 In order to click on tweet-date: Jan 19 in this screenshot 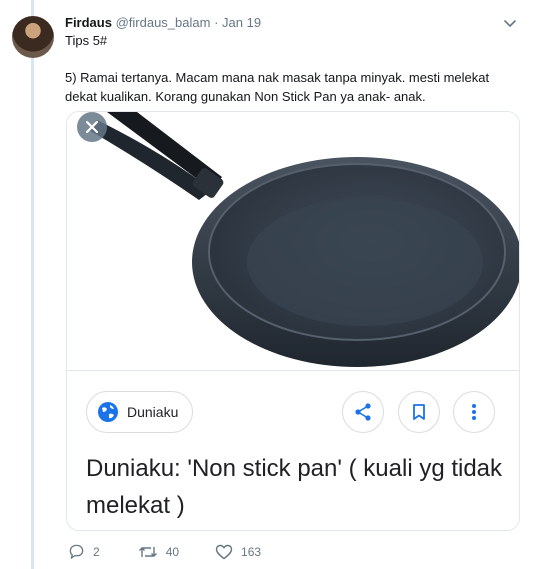, I will do `click(241, 22)`.